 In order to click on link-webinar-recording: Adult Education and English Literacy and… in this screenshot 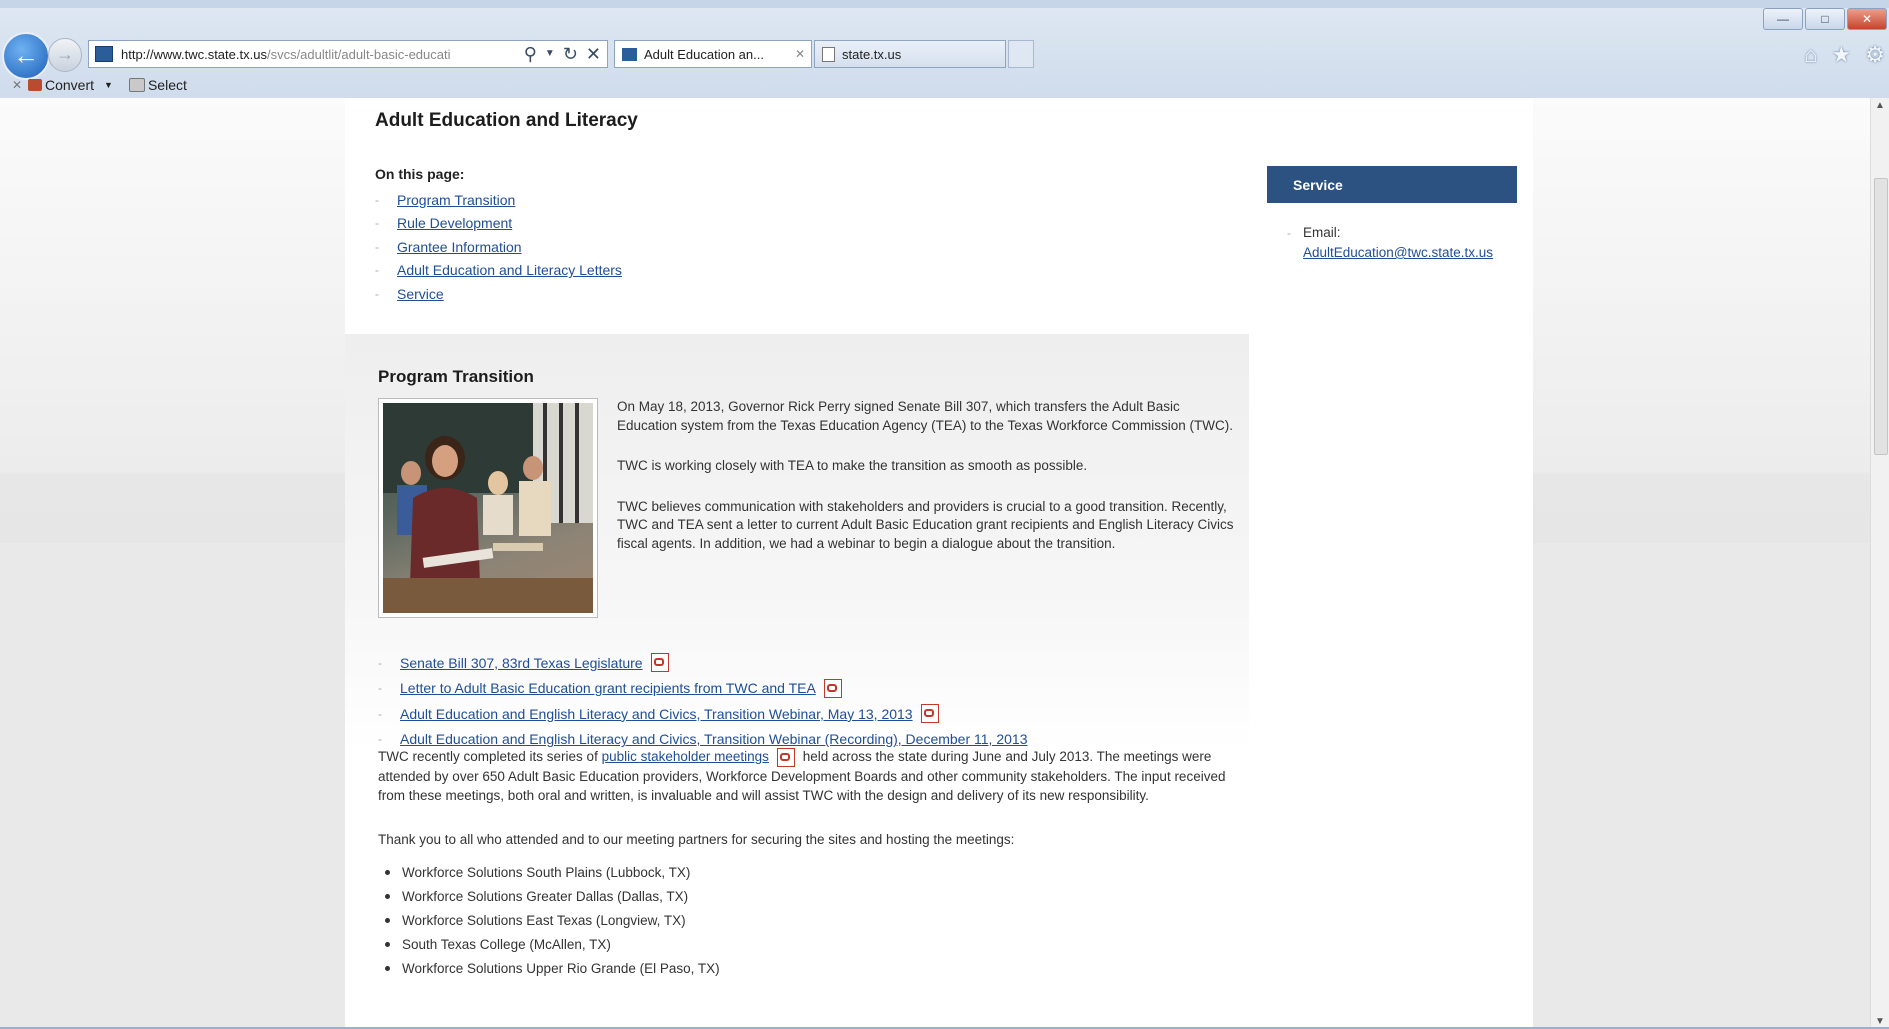, I will do `click(713, 739)`.